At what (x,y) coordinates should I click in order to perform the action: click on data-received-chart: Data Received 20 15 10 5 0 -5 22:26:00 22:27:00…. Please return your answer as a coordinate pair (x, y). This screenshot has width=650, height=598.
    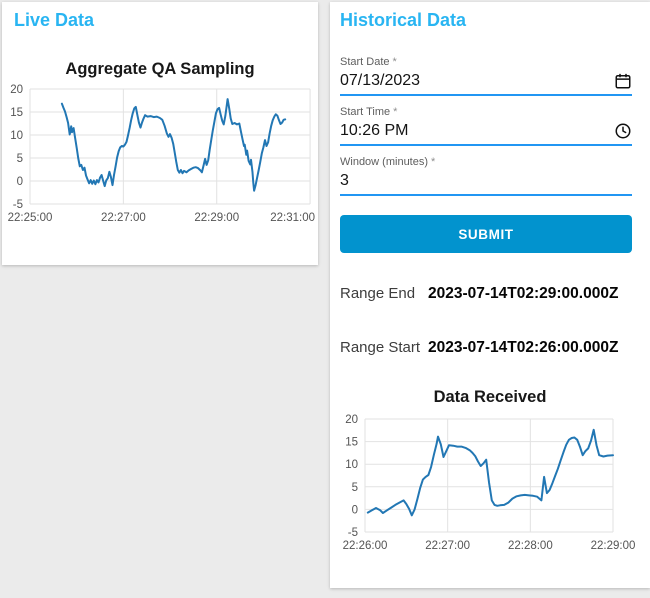
    Looking at the image, I should click on (490, 473).